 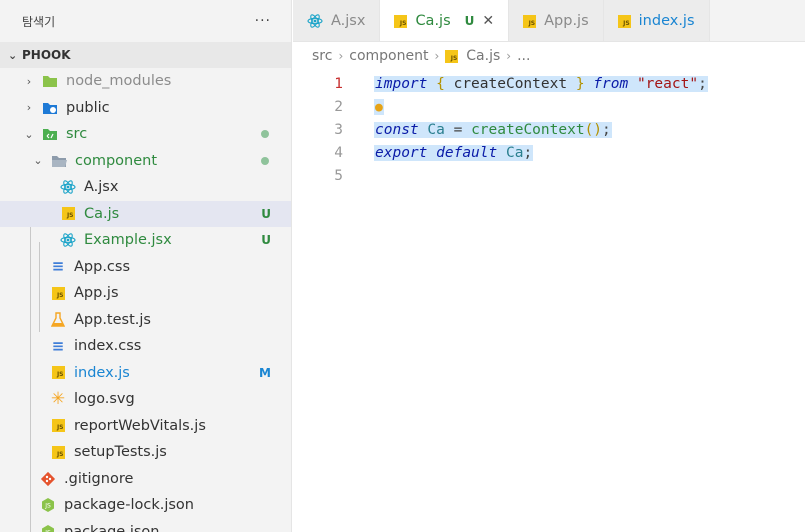 What do you see at coordinates (265, 160) in the screenshot?
I see `modified-dot` at bounding box center [265, 160].